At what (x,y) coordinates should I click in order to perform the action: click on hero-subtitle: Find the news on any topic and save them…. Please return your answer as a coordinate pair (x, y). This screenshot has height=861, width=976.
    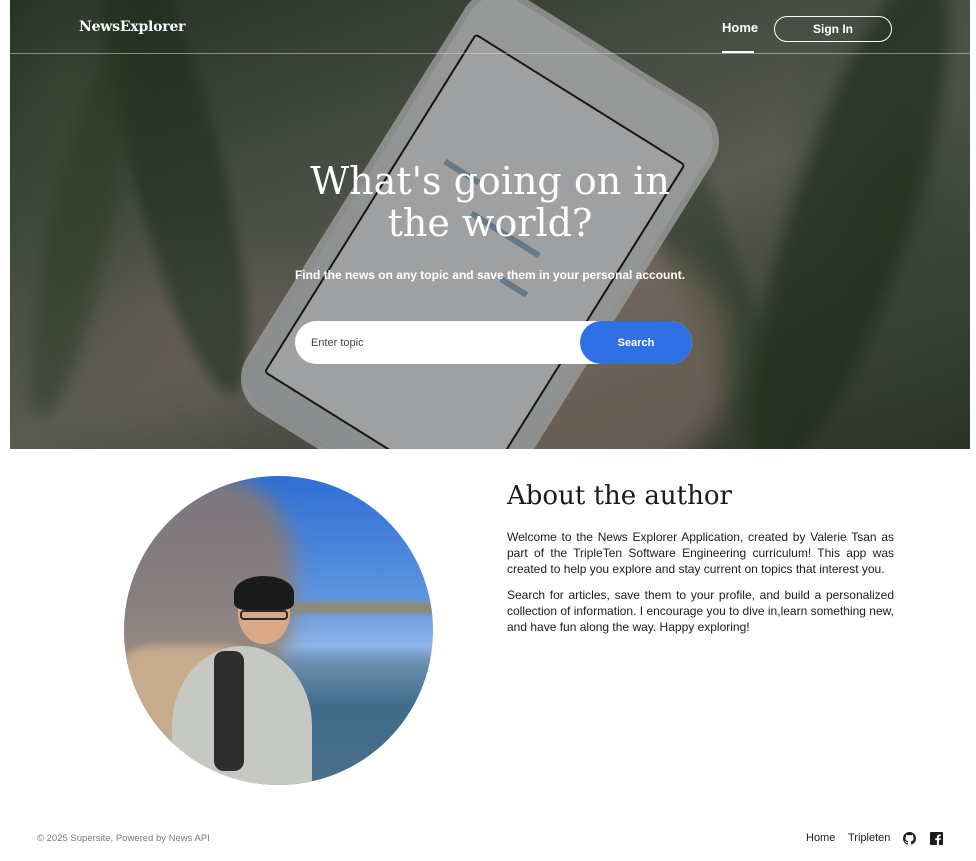
    Looking at the image, I should click on (490, 275).